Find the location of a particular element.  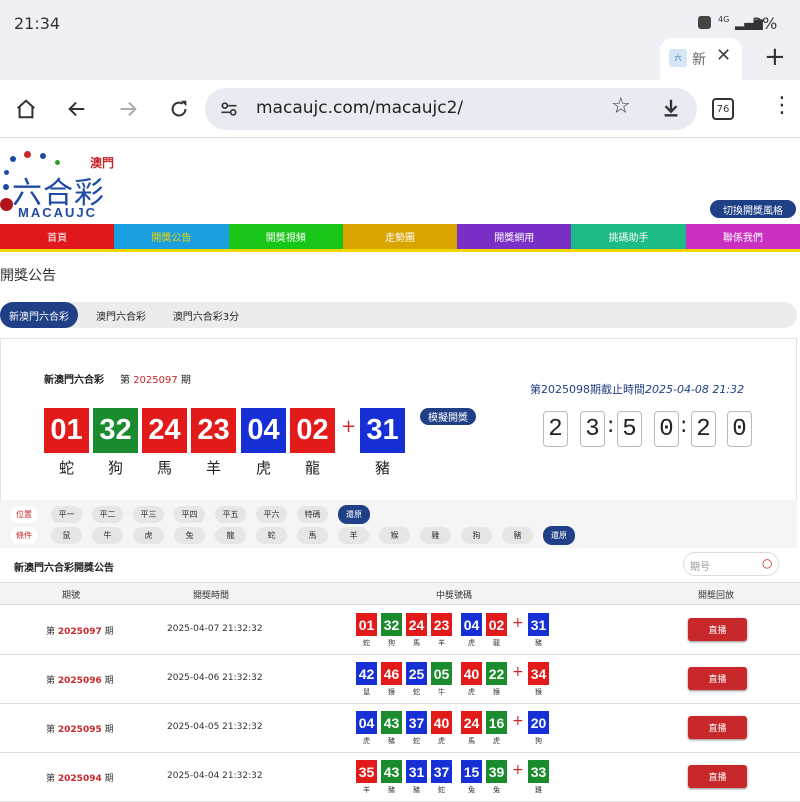

nav-item: 開獎公告 is located at coordinates (171, 236).